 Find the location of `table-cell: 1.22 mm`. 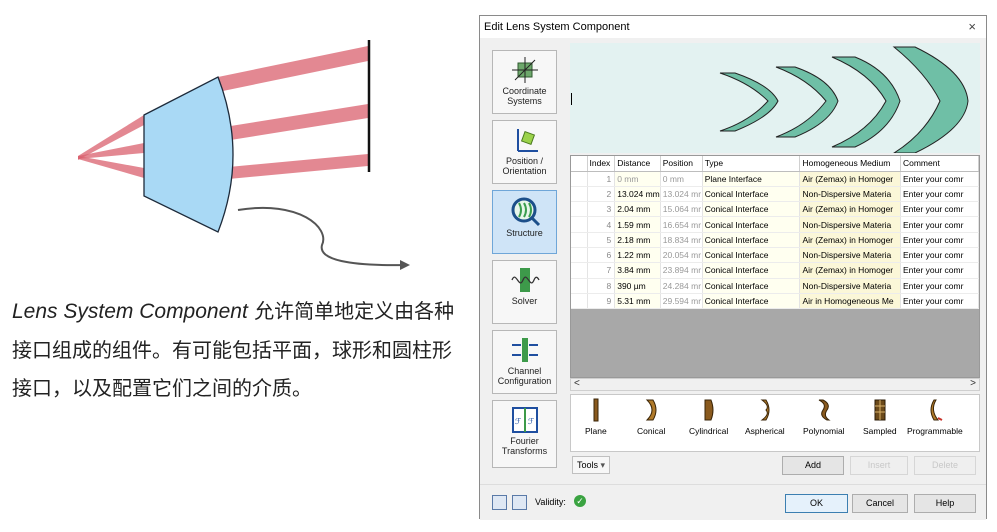

table-cell: 1.22 mm is located at coordinates (637, 255).